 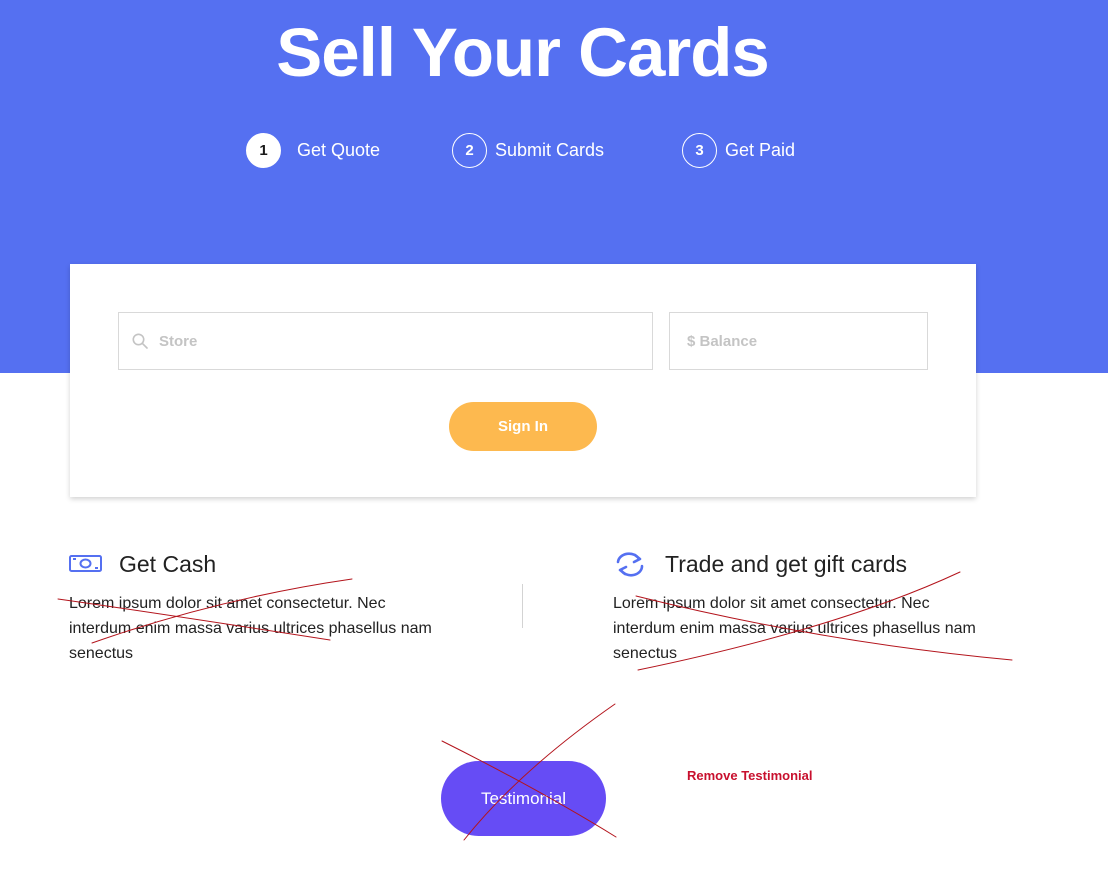 I want to click on step-number: 1, so click(x=263, y=150).